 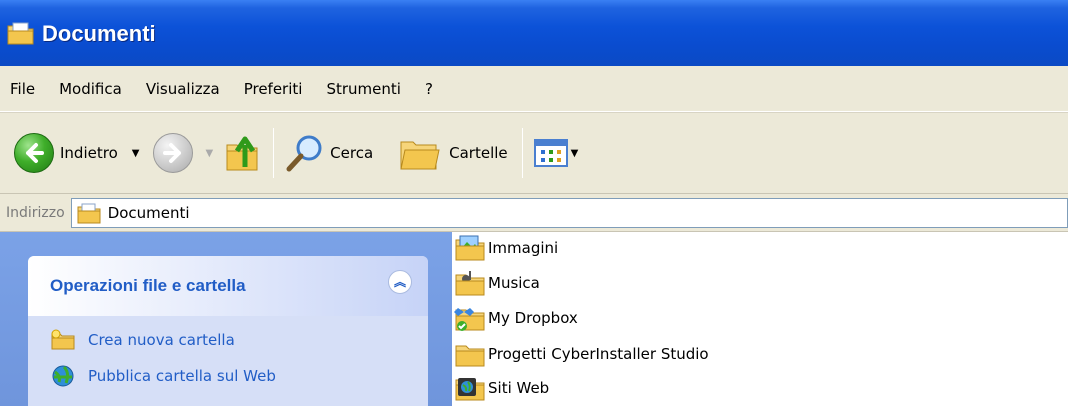 I want to click on file-name: Musica, so click(x=514, y=283).